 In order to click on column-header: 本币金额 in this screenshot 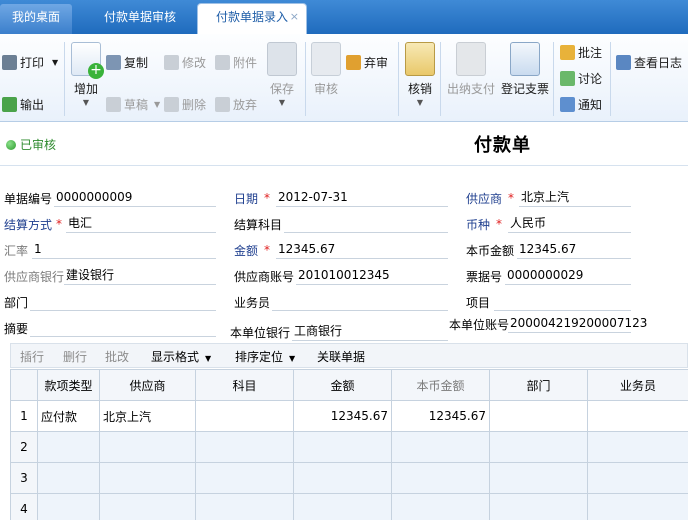, I will do `click(440, 385)`.